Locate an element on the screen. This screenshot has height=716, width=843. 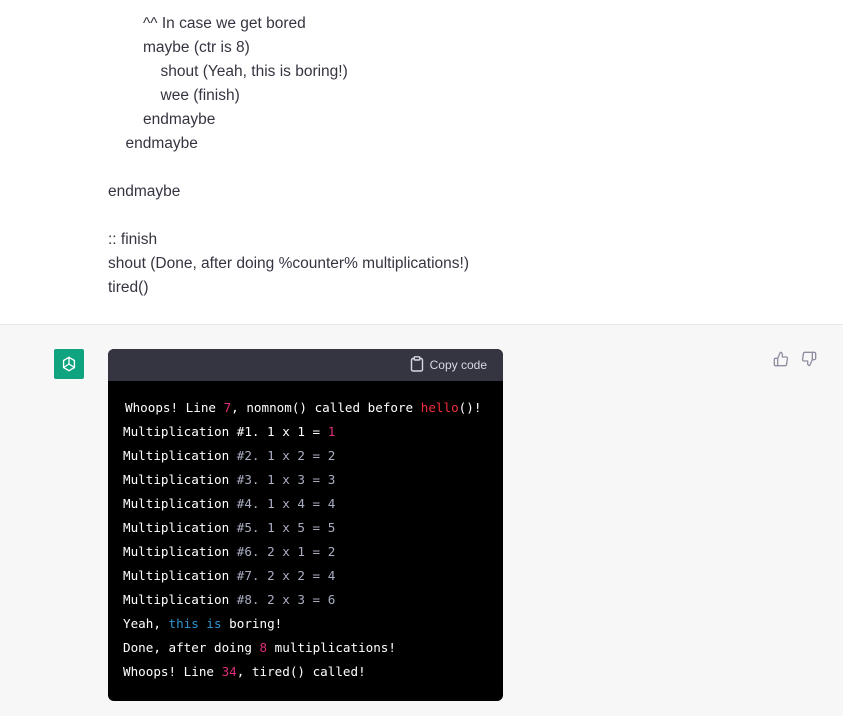
thumbs-down-button is located at coordinates (809, 361).